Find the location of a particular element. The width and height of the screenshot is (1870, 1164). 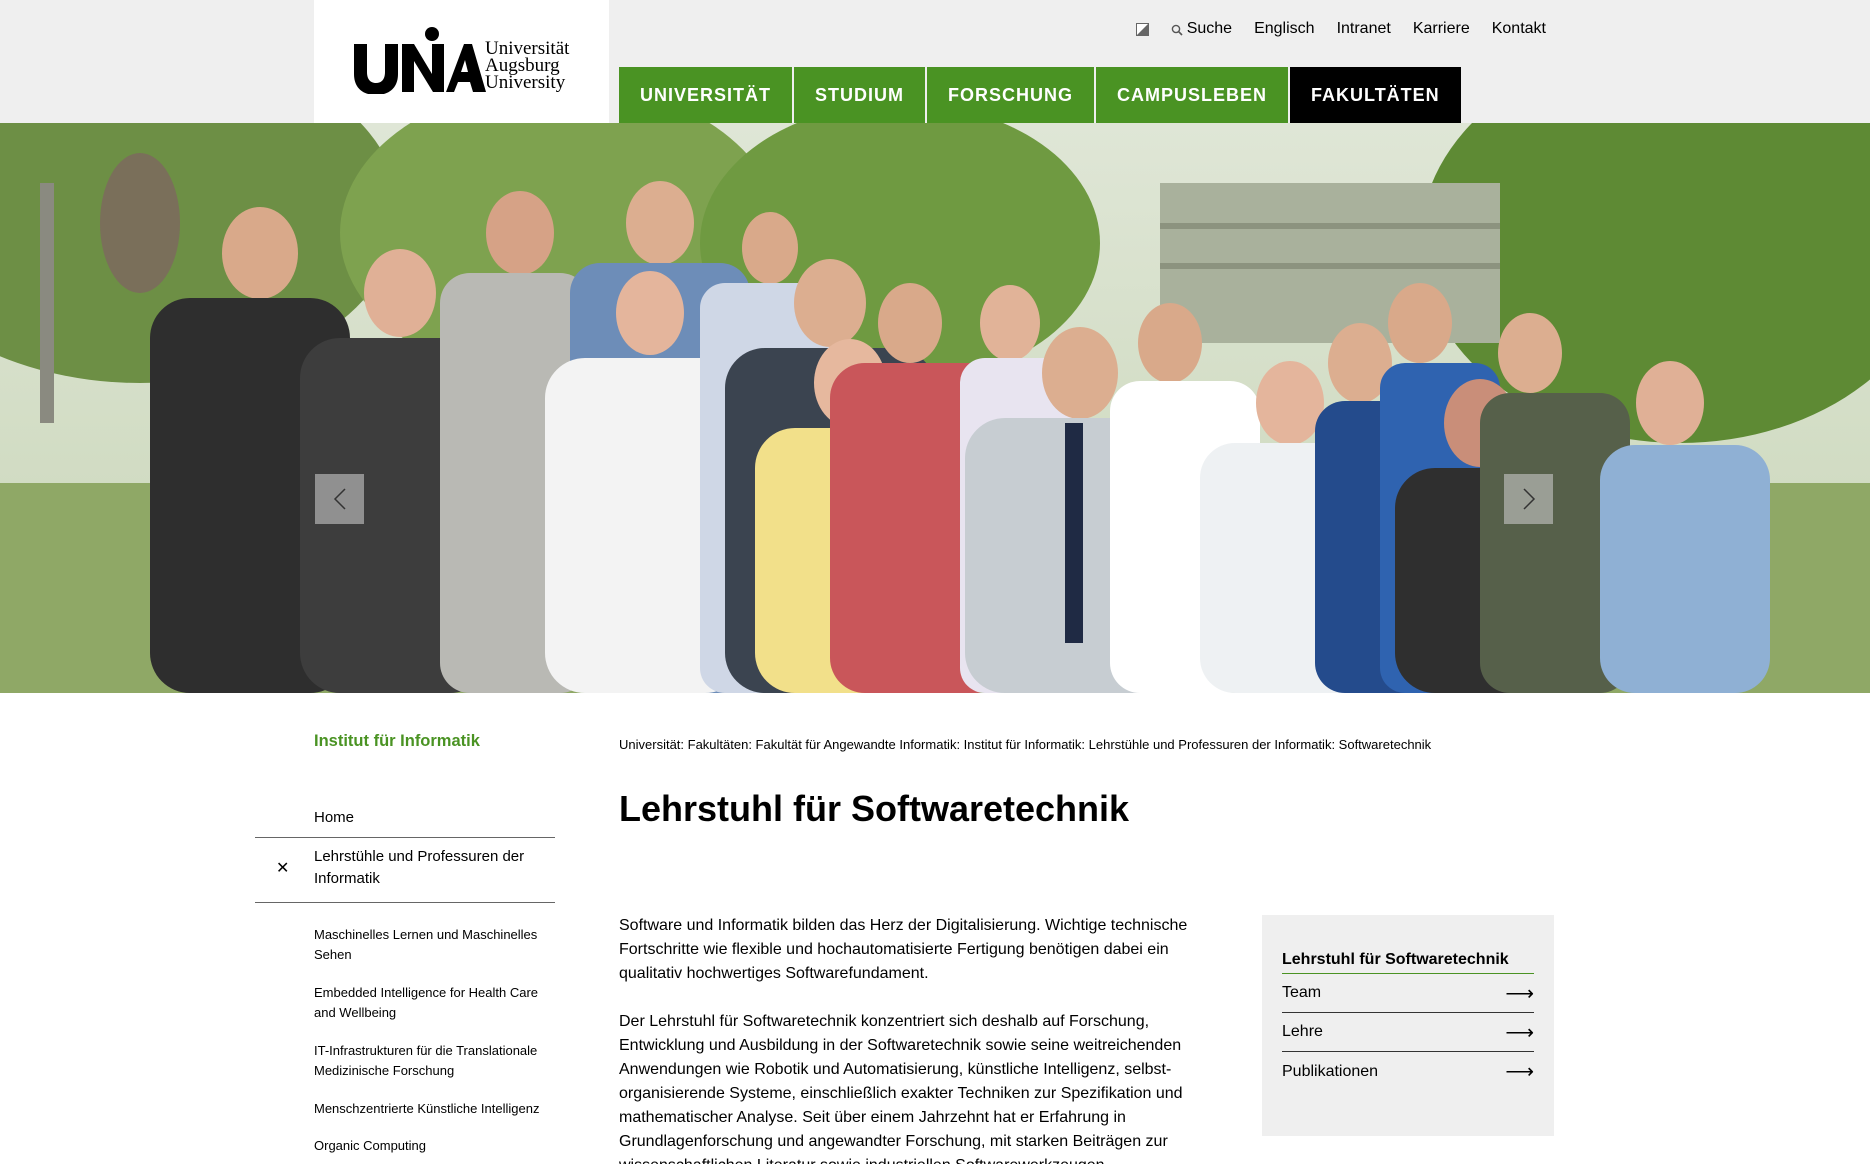

info-box-title: Lehrstuhl für Softwaretechnik is located at coordinates (1408, 962).